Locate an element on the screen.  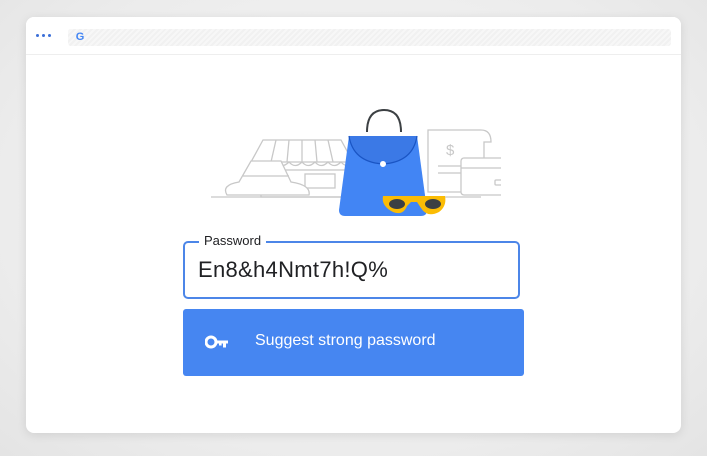
google-g-icon: G is located at coordinates (80, 37).